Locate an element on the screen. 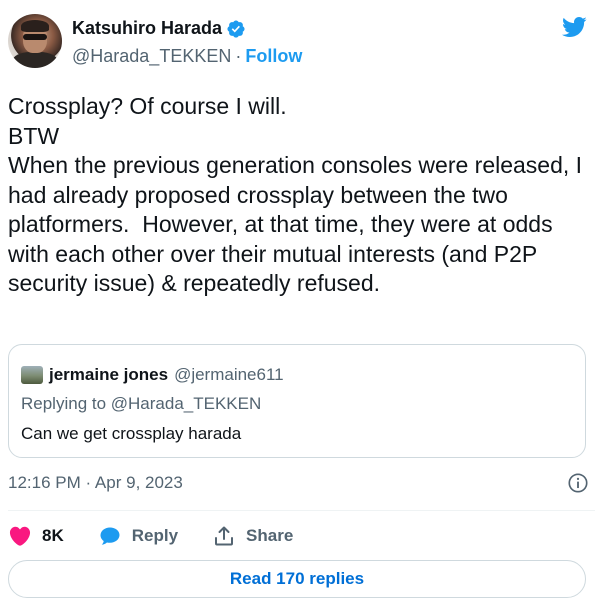 The height and width of the screenshot is (608, 603). read-replies-button: Read 170 replies is located at coordinates (297, 579).